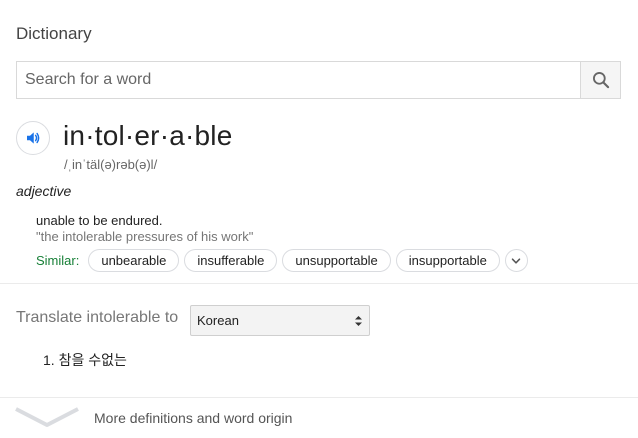 This screenshot has height=438, width=638. What do you see at coordinates (299, 80) in the screenshot?
I see `search-input` at bounding box center [299, 80].